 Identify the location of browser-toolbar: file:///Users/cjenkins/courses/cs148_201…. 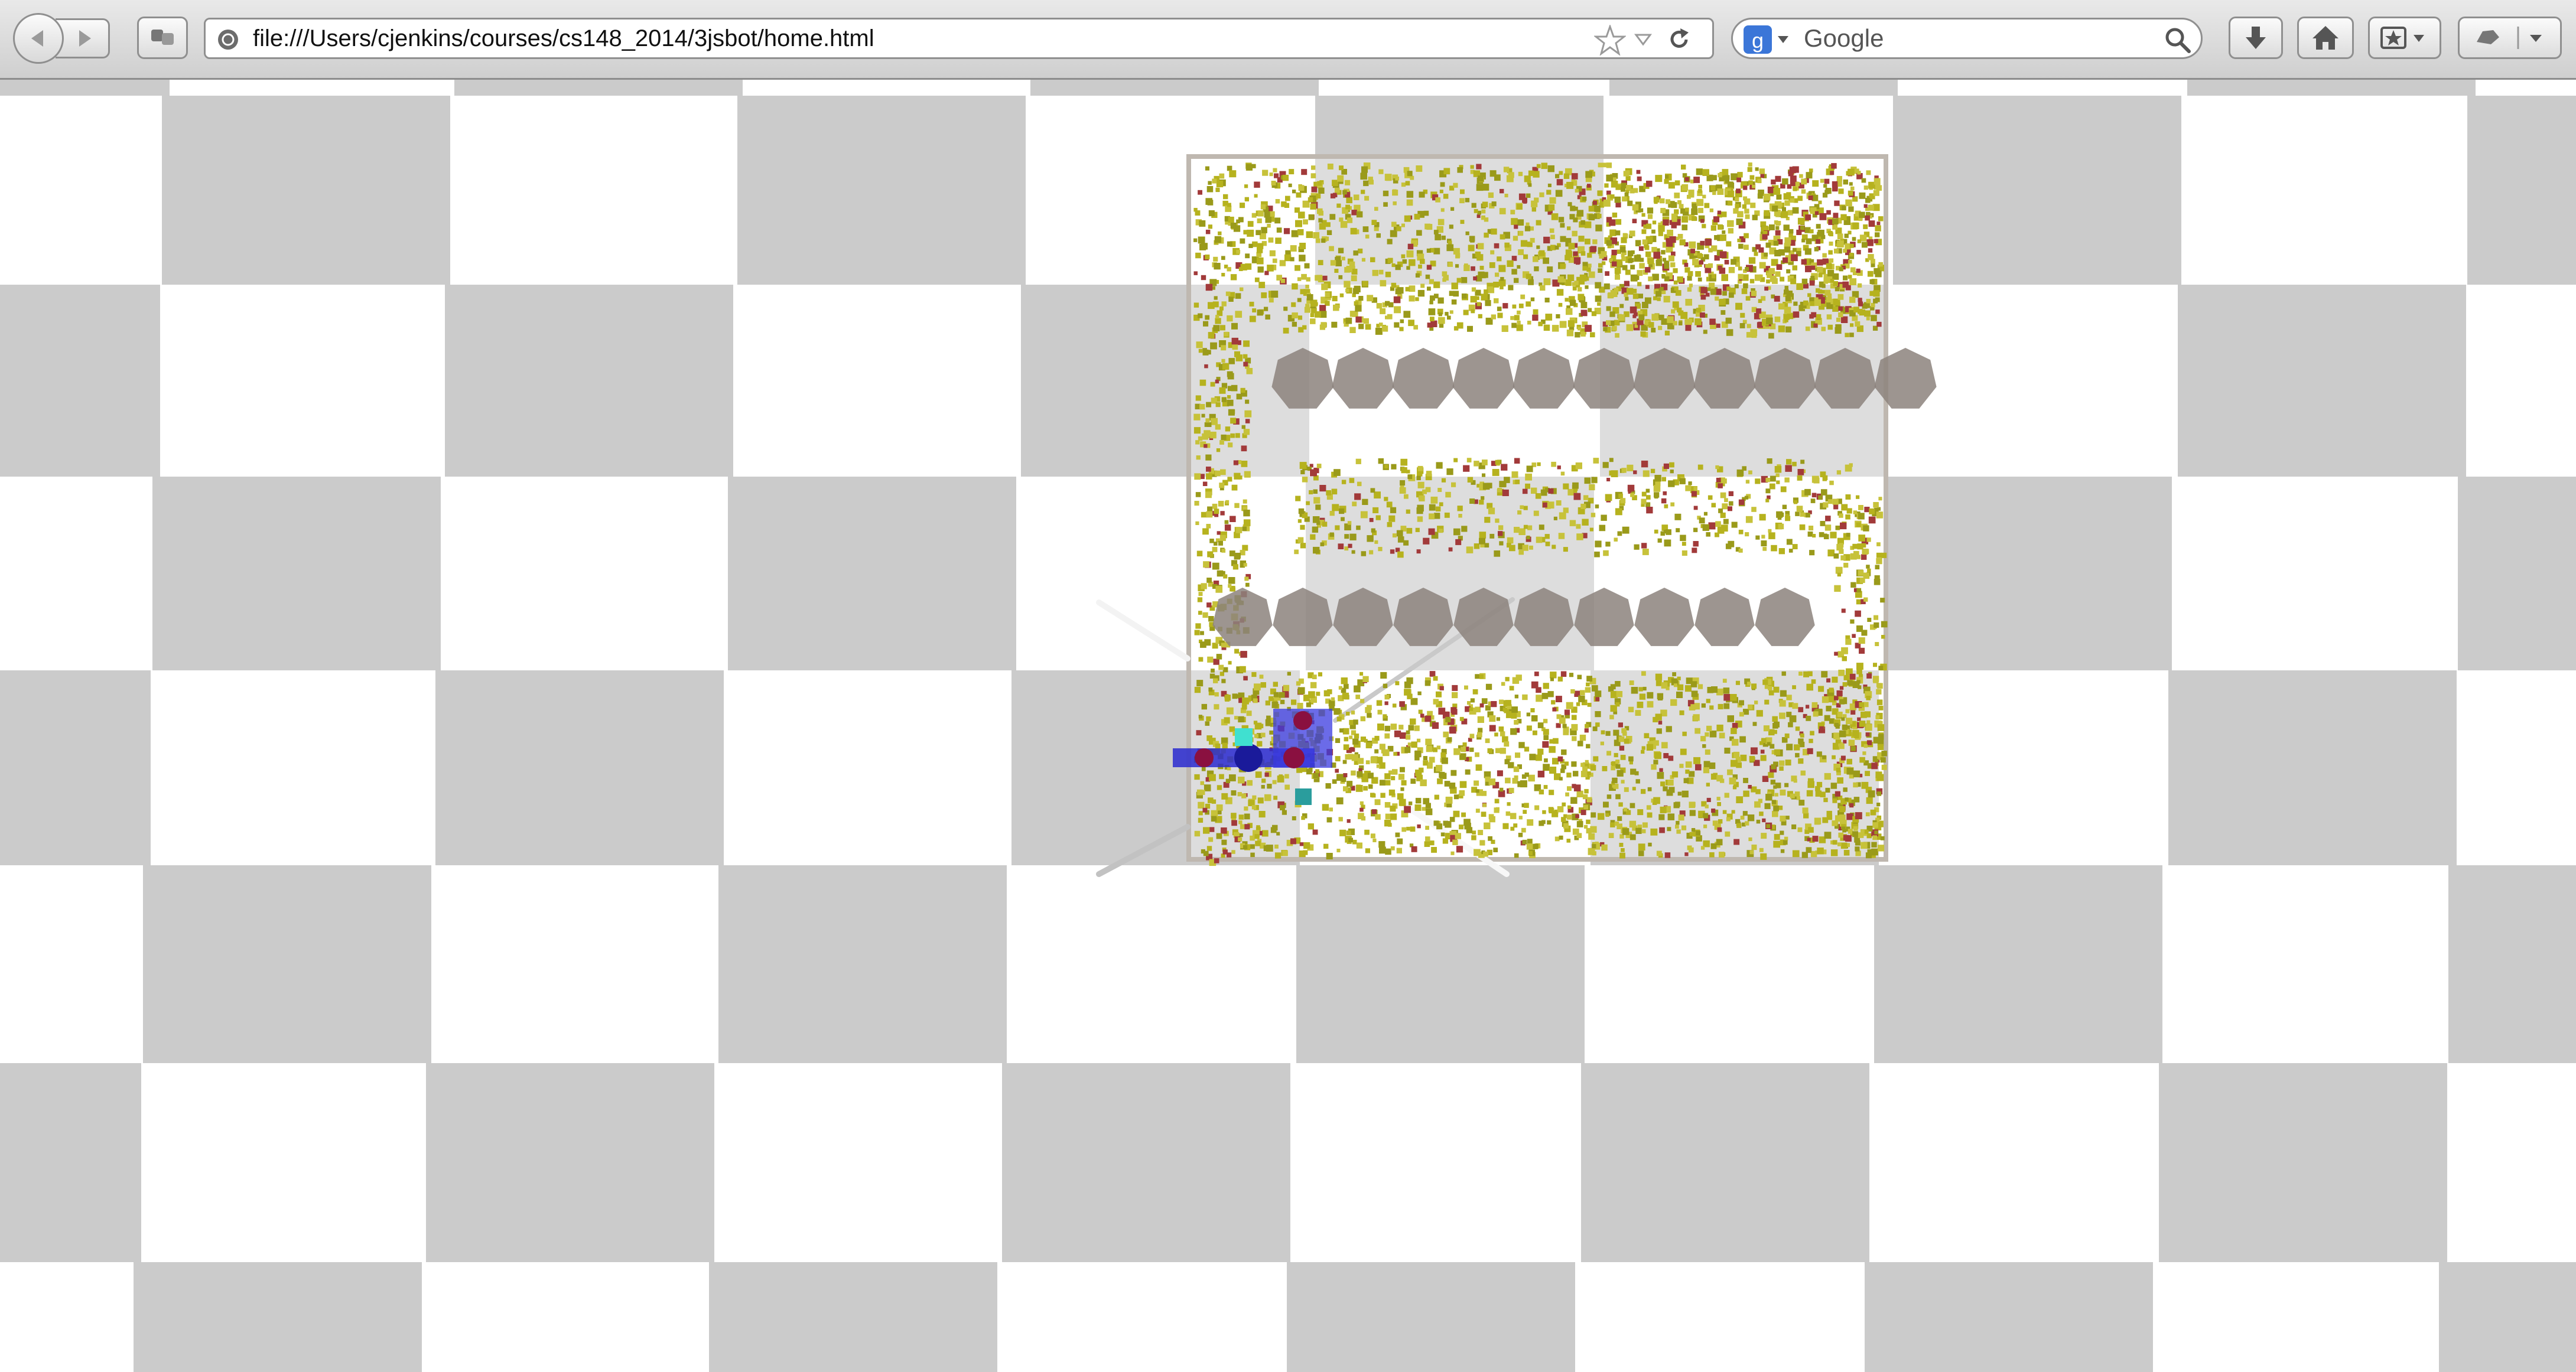
(1288, 40).